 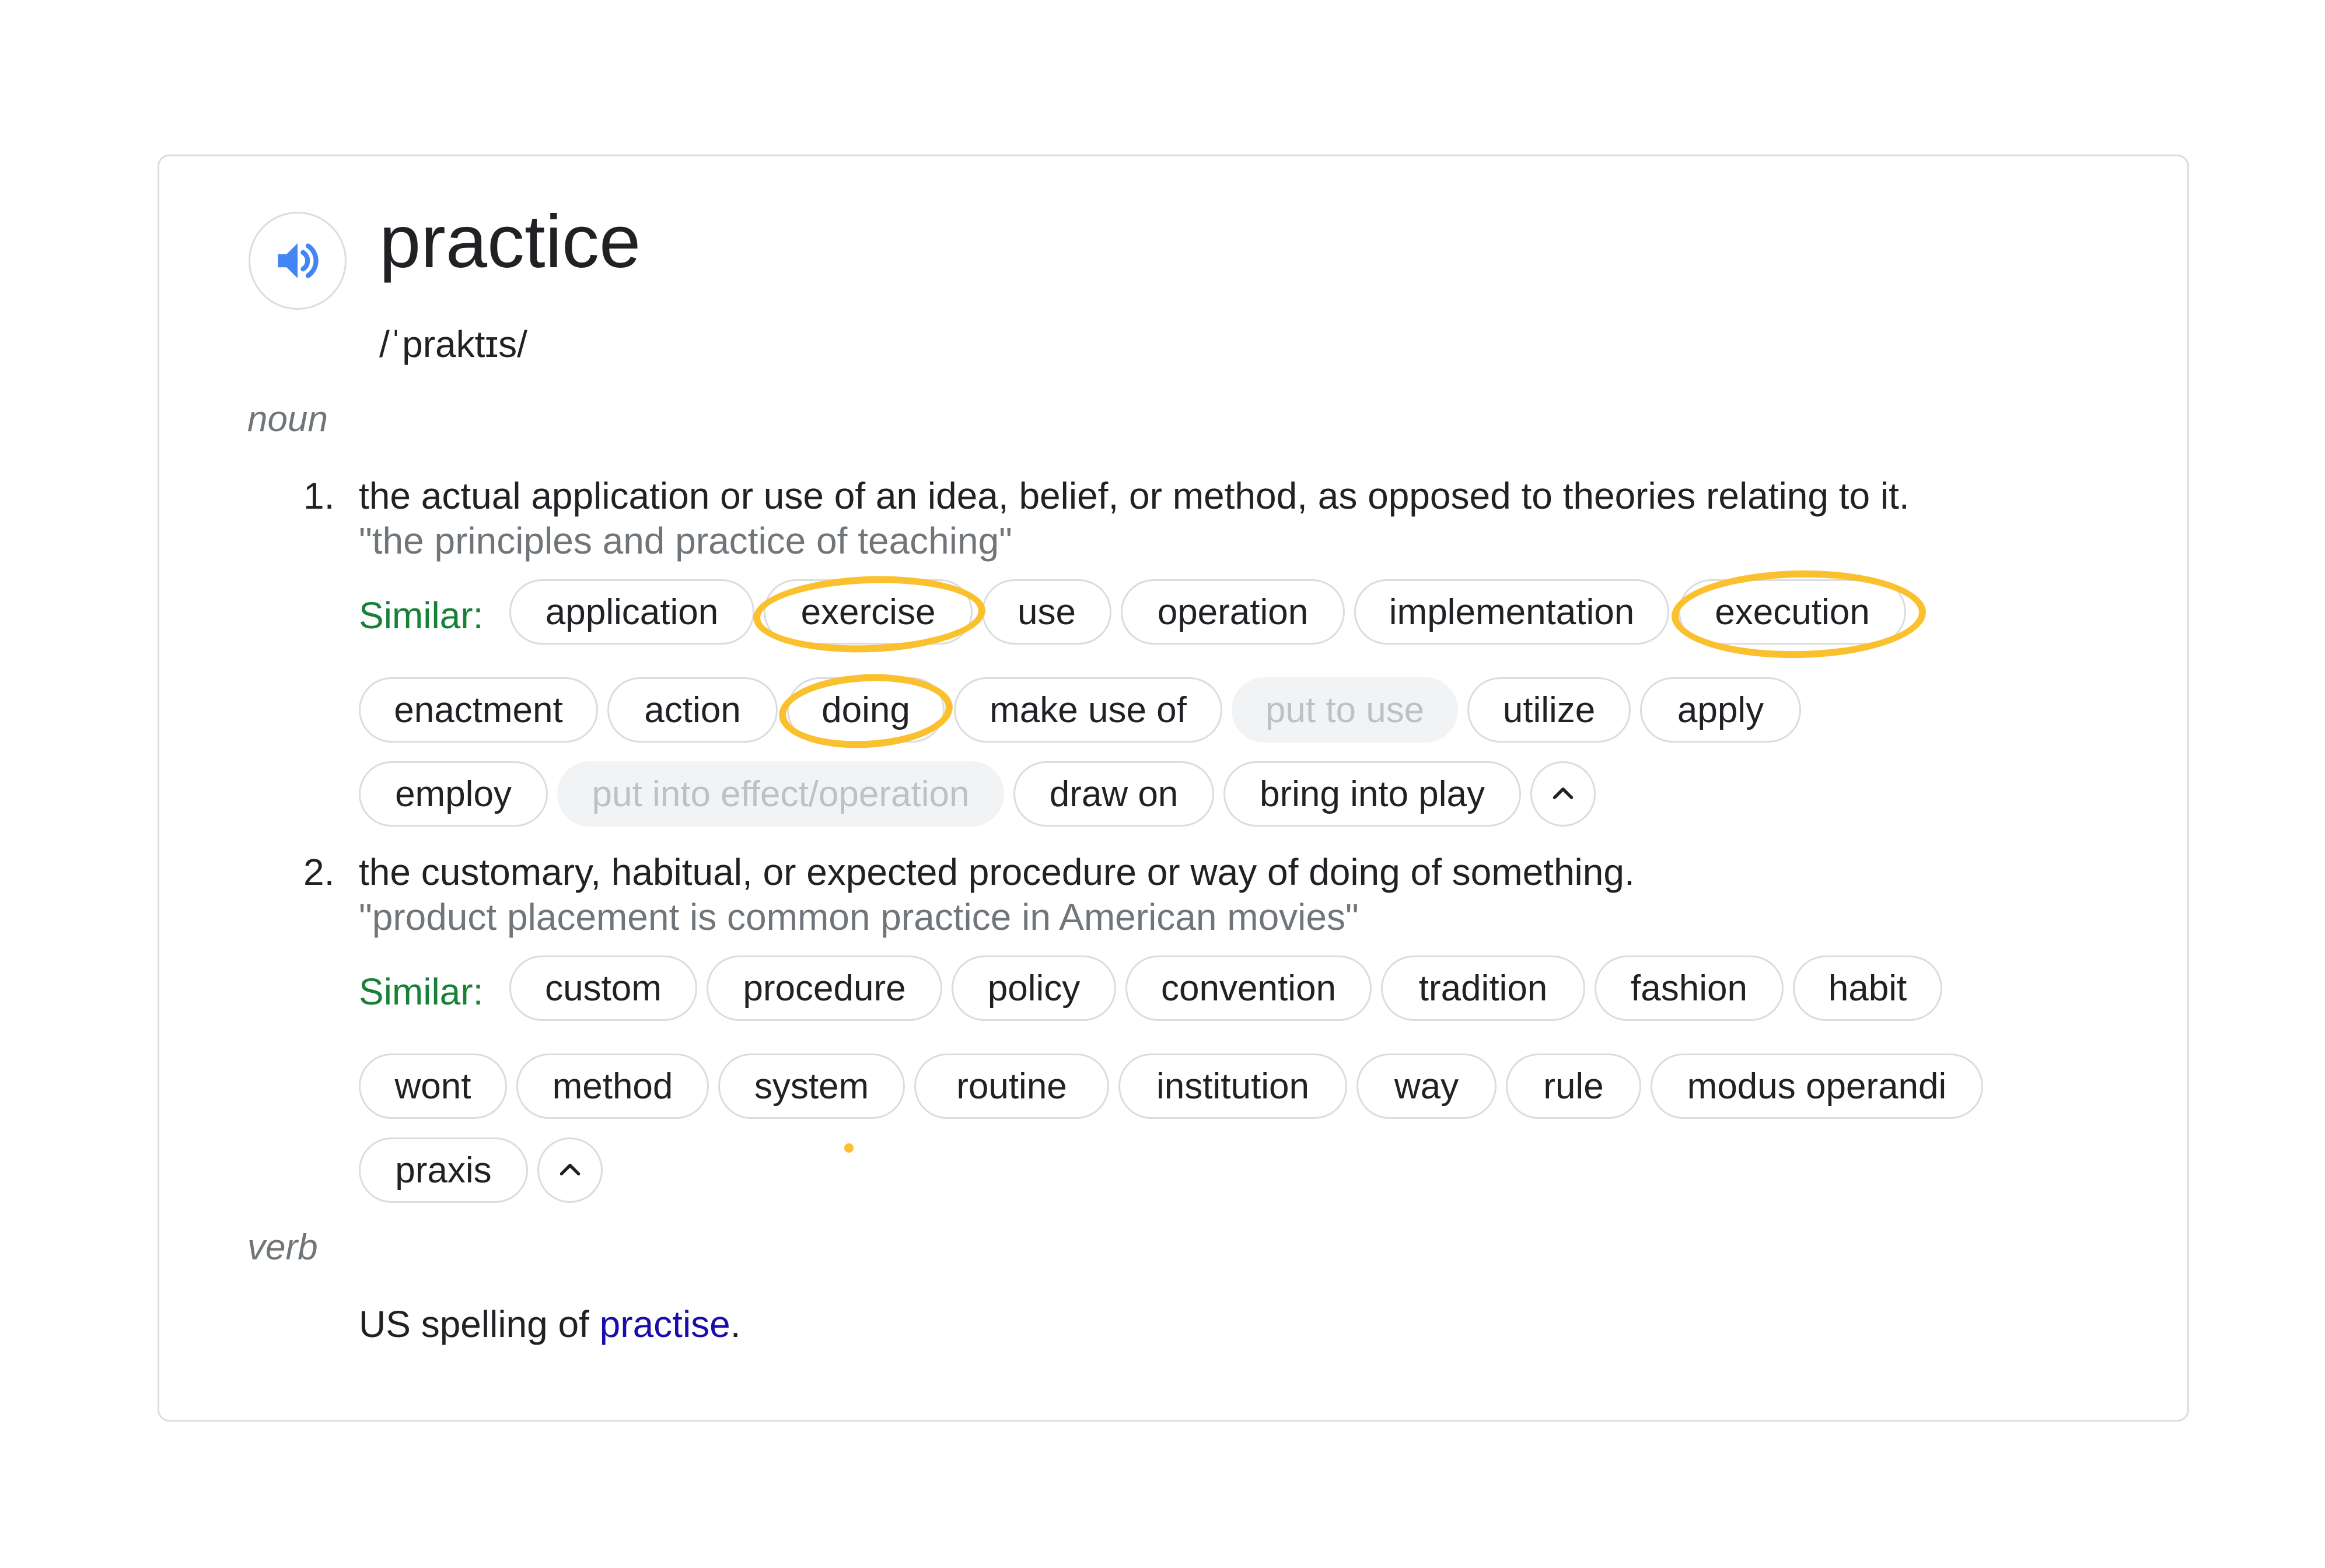 I want to click on synonym-chip: implementation, so click(x=1511, y=612).